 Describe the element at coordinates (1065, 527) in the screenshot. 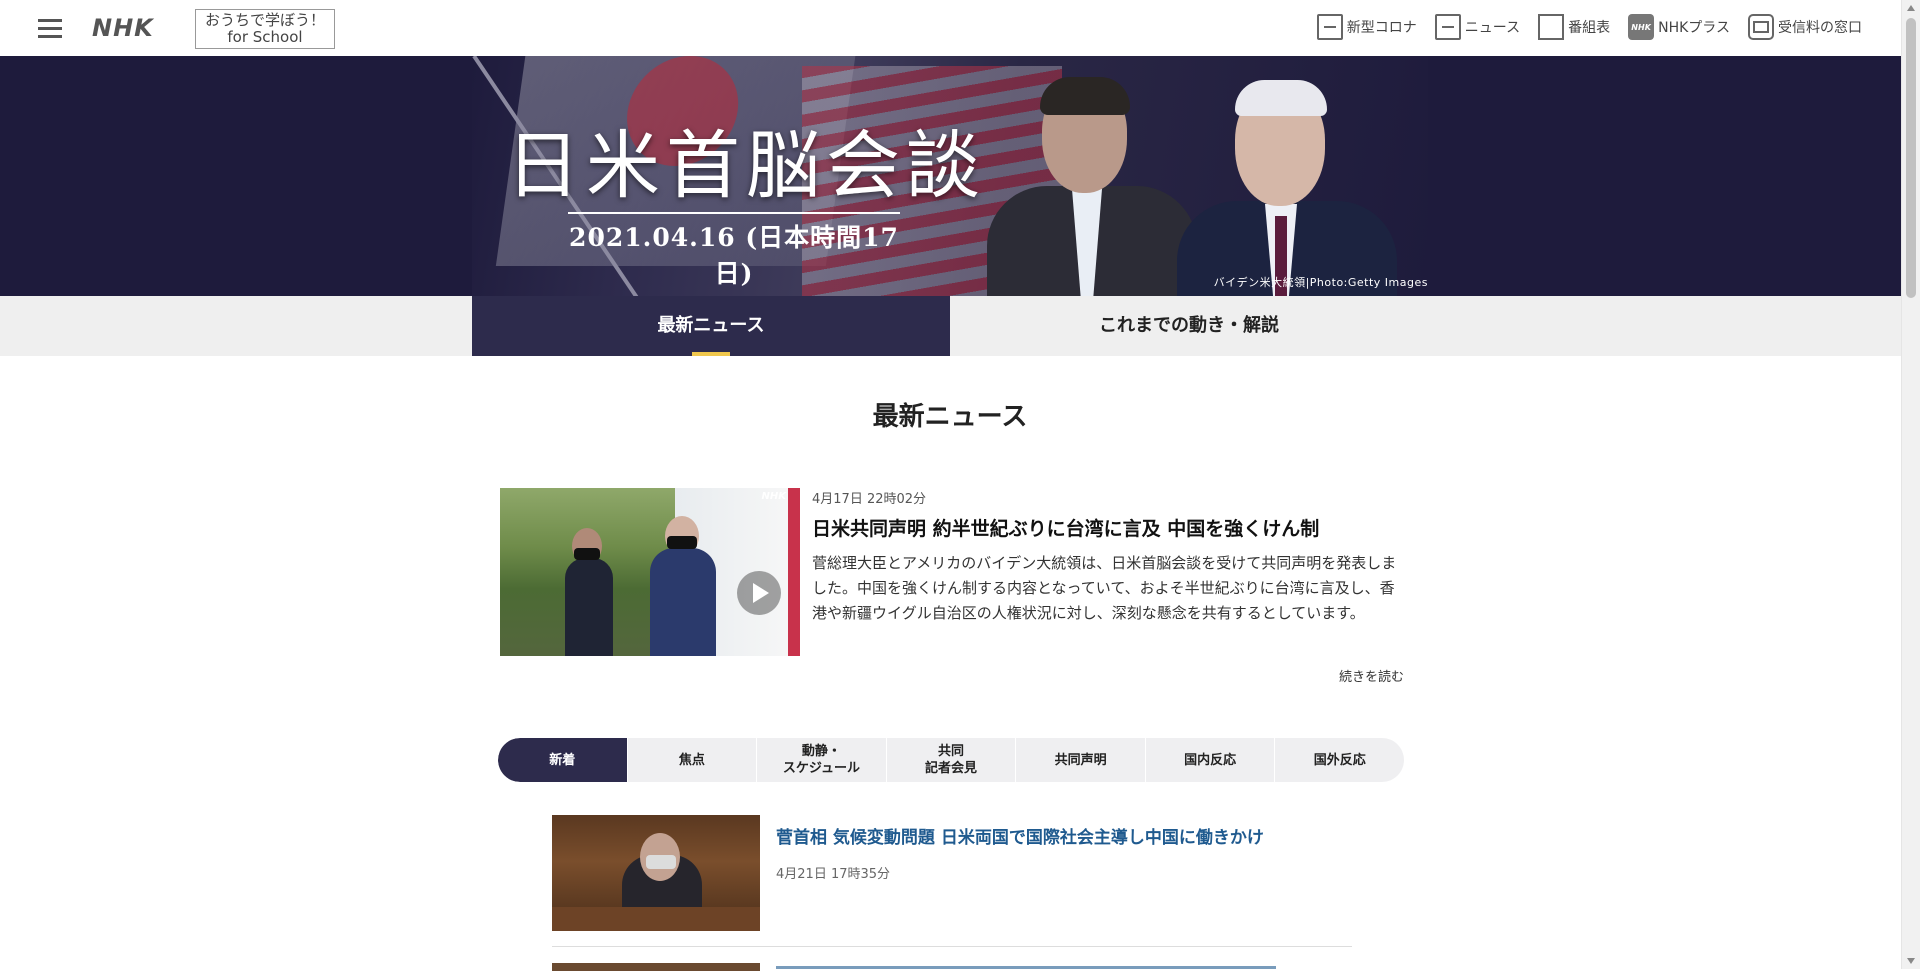

I see `featured-headline: 日米共同声明 約半世紀ぶりに台湾に言及 中国を強くけん制` at that location.